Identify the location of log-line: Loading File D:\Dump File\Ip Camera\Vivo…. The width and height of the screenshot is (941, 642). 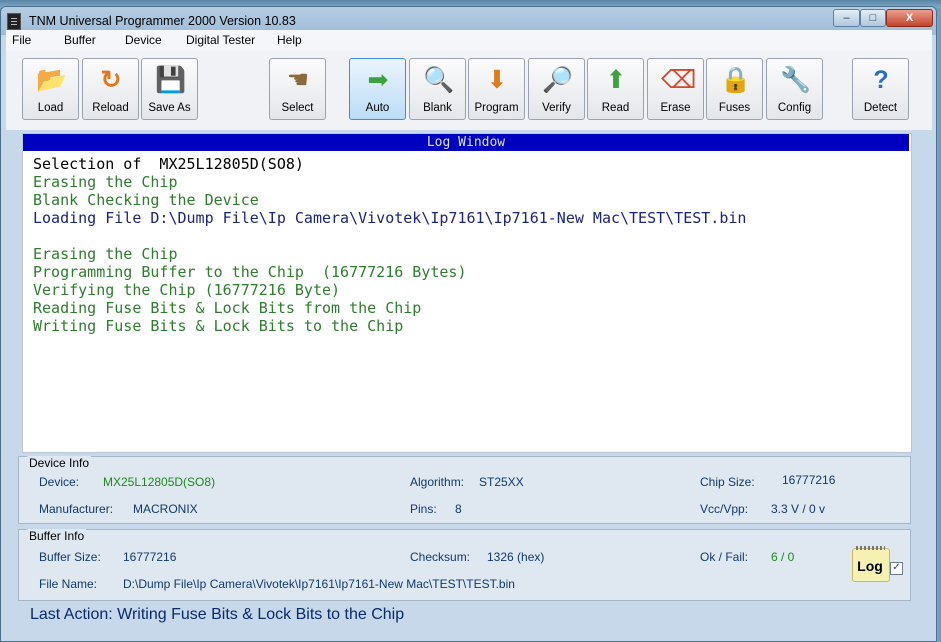
(390, 218).